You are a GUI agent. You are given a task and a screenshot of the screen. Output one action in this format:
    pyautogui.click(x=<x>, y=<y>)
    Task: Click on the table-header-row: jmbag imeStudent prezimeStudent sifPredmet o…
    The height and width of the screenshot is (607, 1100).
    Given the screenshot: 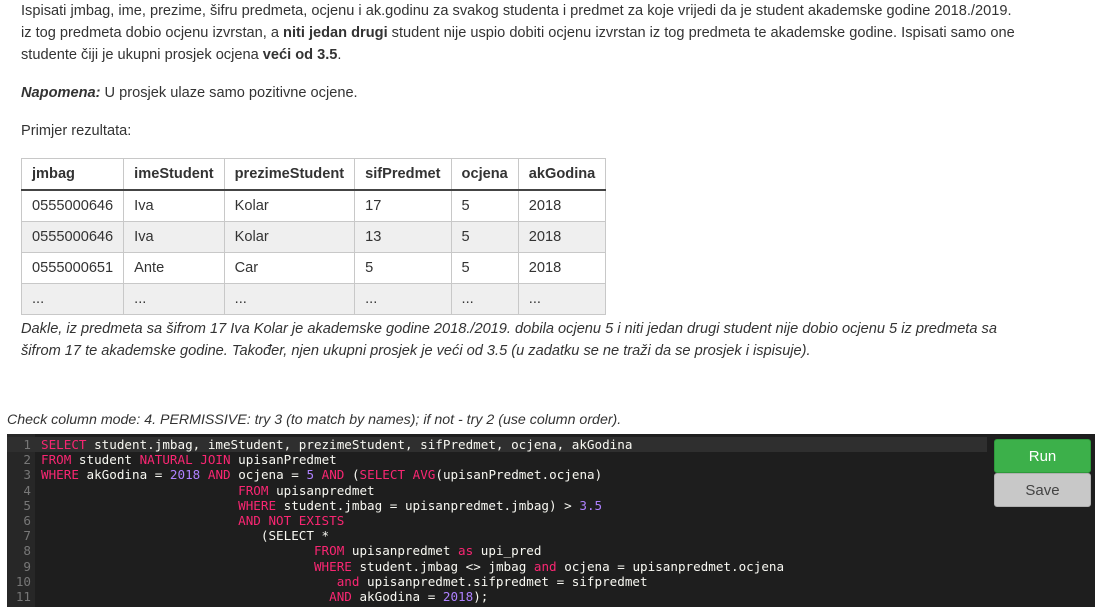 What is the action you would take?
    pyautogui.click(x=313, y=174)
    